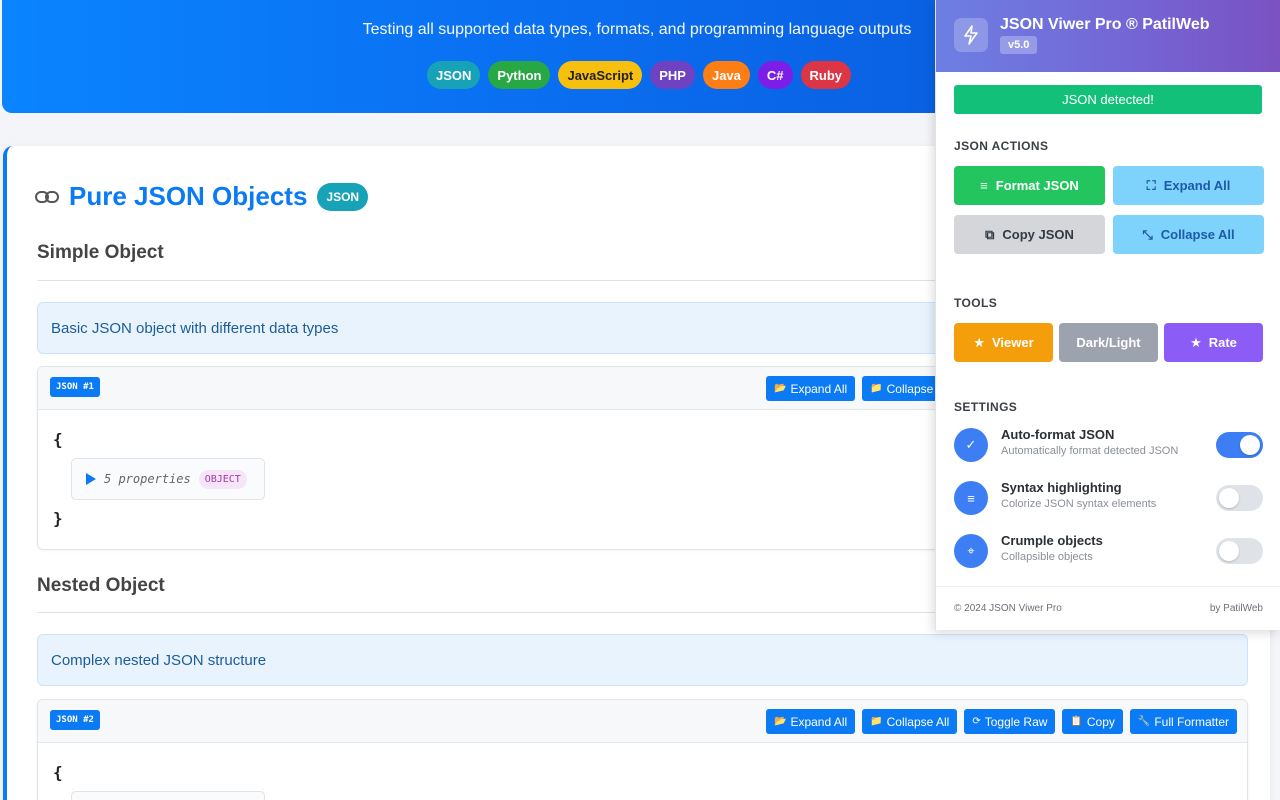  I want to click on block-heading: Nested Object, so click(101, 585).